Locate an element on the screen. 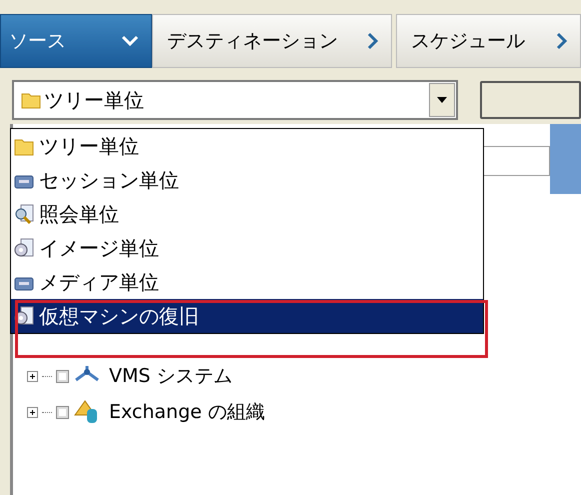 This screenshot has height=495, width=581. dropdown-option: メディア単位 is located at coordinates (247, 282).